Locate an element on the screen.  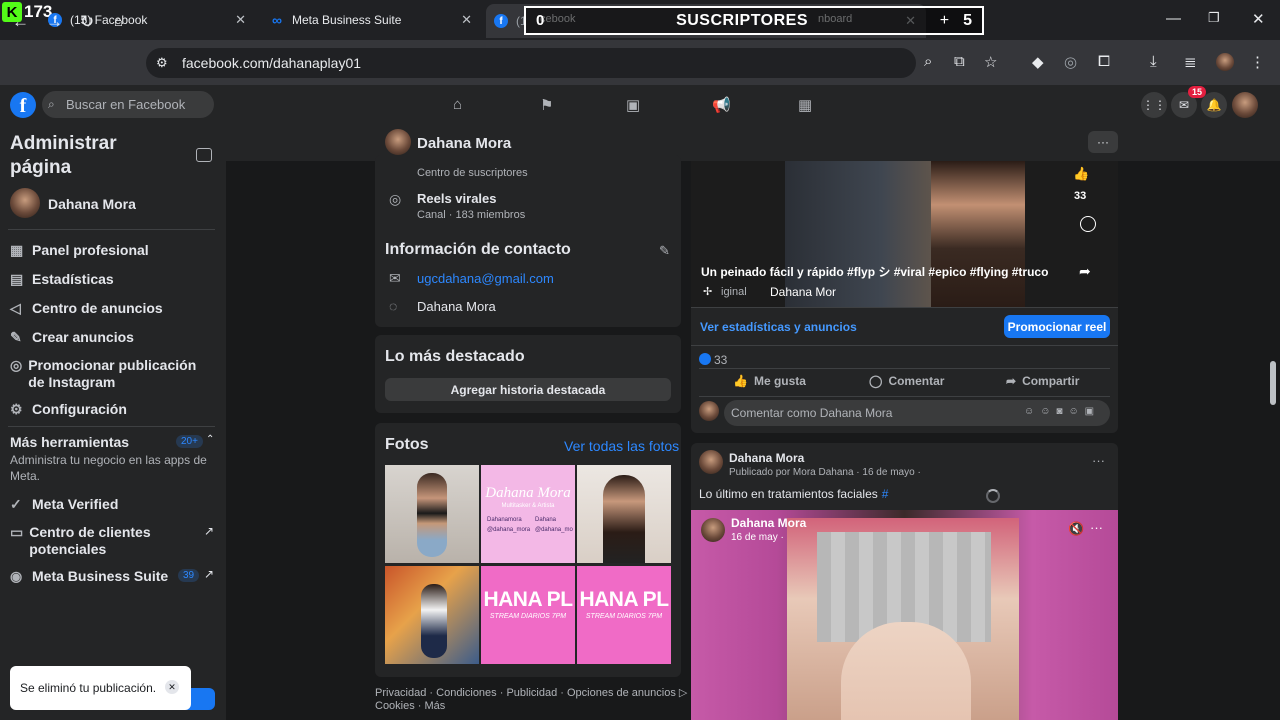
mute-icon: 🔇 is located at coordinates (1076, 529).